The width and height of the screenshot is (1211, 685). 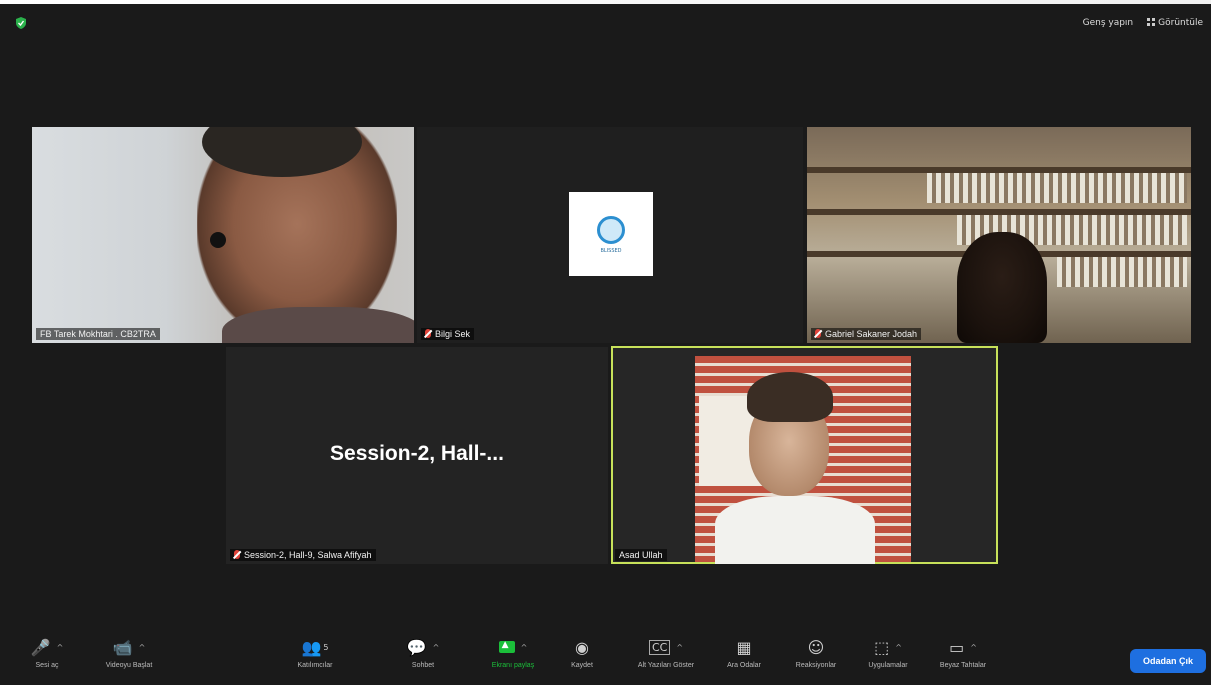 I want to click on participant-tile-active-speaker: Asad Ullah, so click(x=804, y=455).